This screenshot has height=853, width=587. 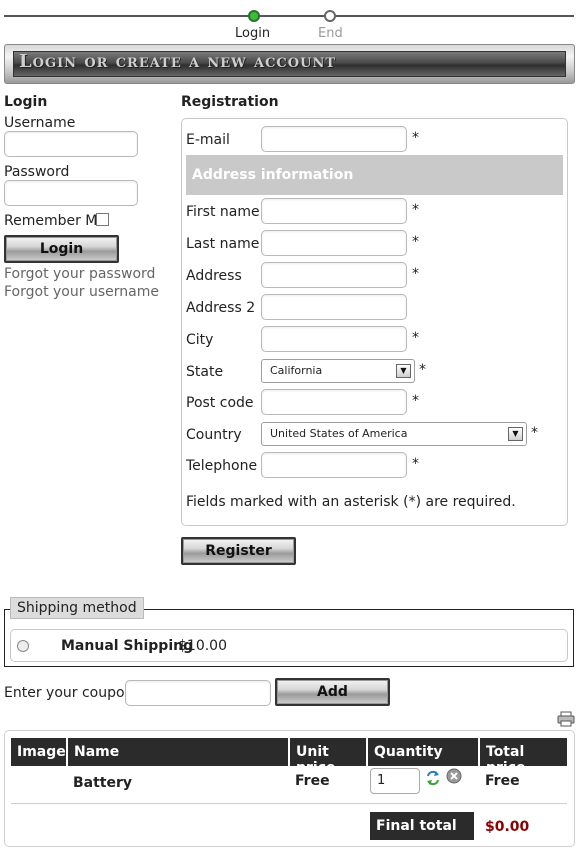 What do you see at coordinates (415, 242) in the screenshot?
I see `last-name-required-marker: *` at bounding box center [415, 242].